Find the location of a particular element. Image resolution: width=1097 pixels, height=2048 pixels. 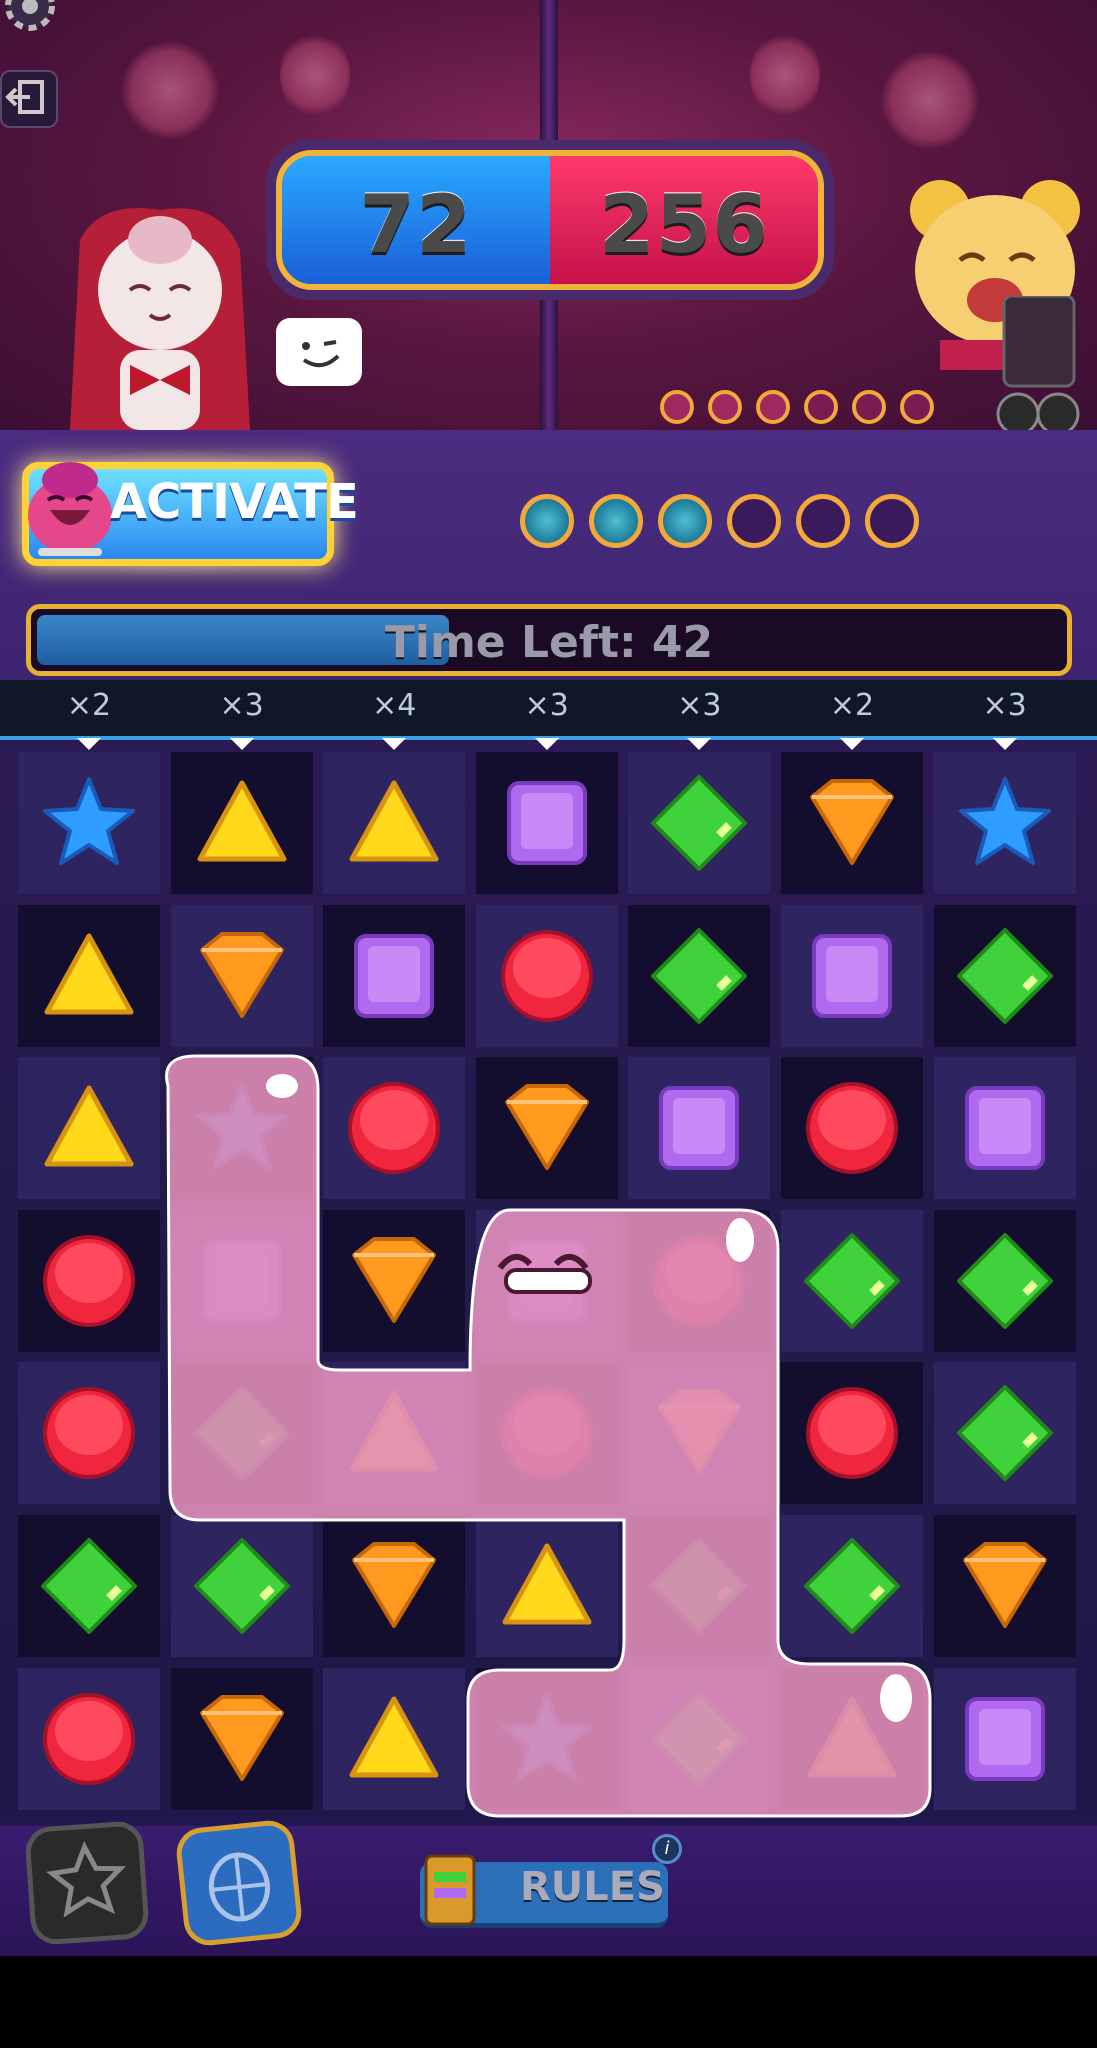

star-booster-button is located at coordinates (87, 1883).